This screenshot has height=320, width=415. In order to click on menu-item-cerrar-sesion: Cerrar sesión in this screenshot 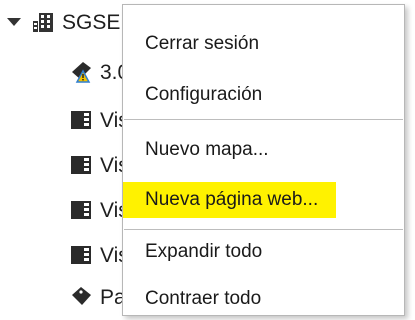, I will do `click(263, 43)`.